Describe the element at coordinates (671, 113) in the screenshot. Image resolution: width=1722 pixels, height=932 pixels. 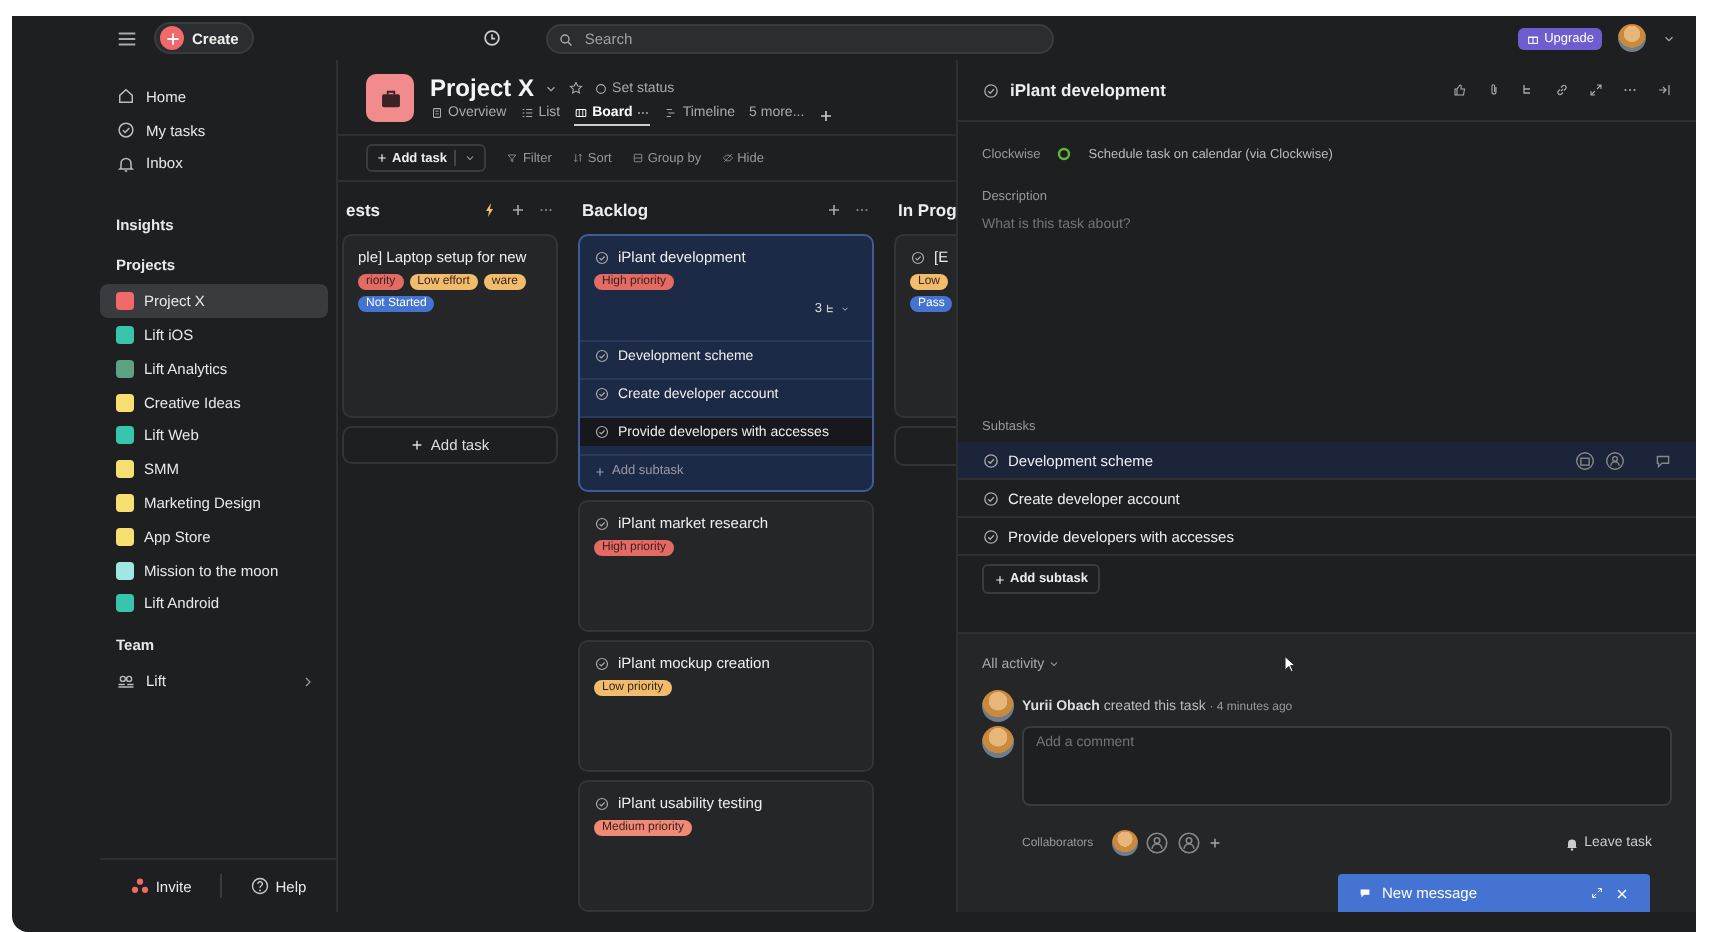
I see `timeline-icon` at that location.